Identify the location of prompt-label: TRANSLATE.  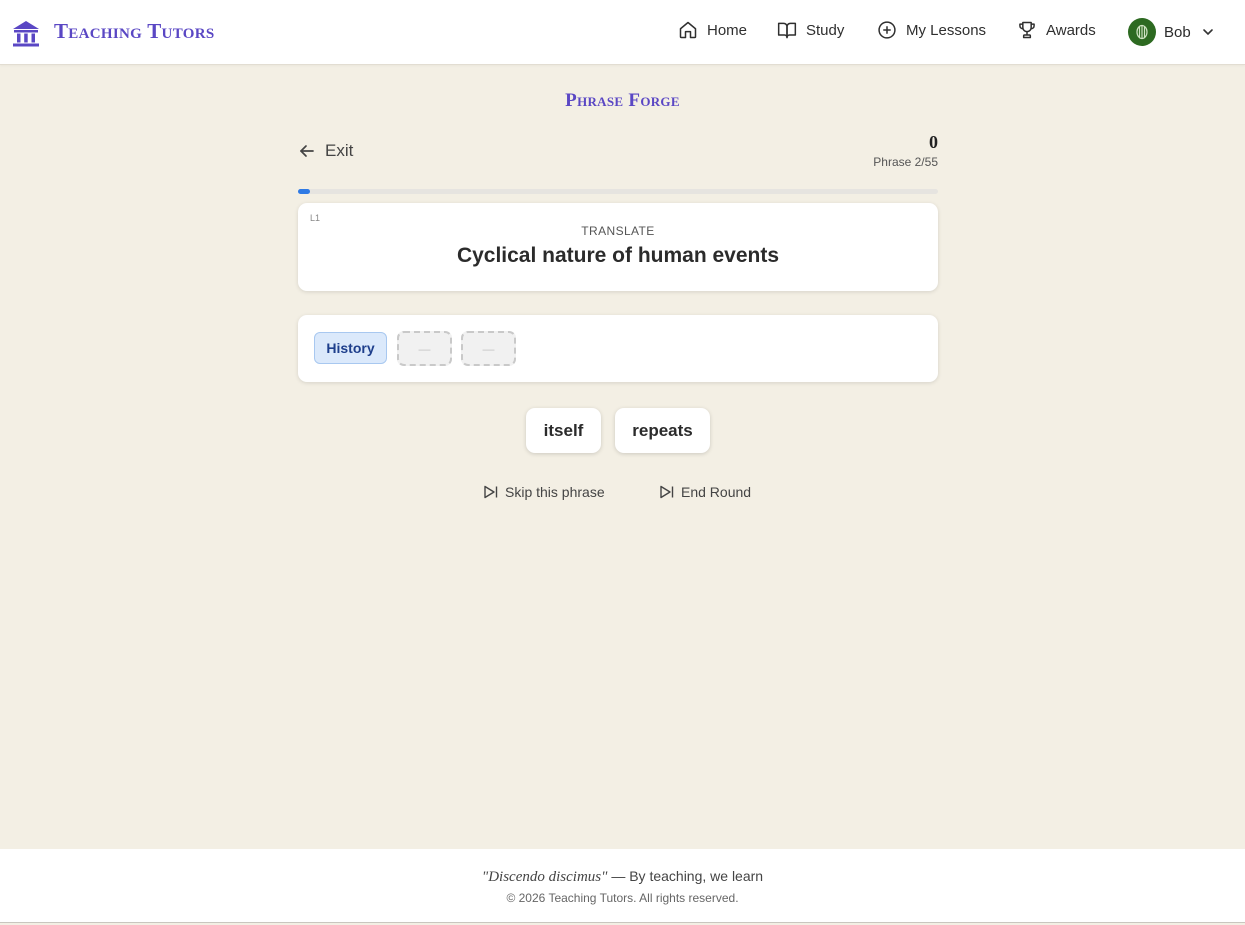
(618, 231).